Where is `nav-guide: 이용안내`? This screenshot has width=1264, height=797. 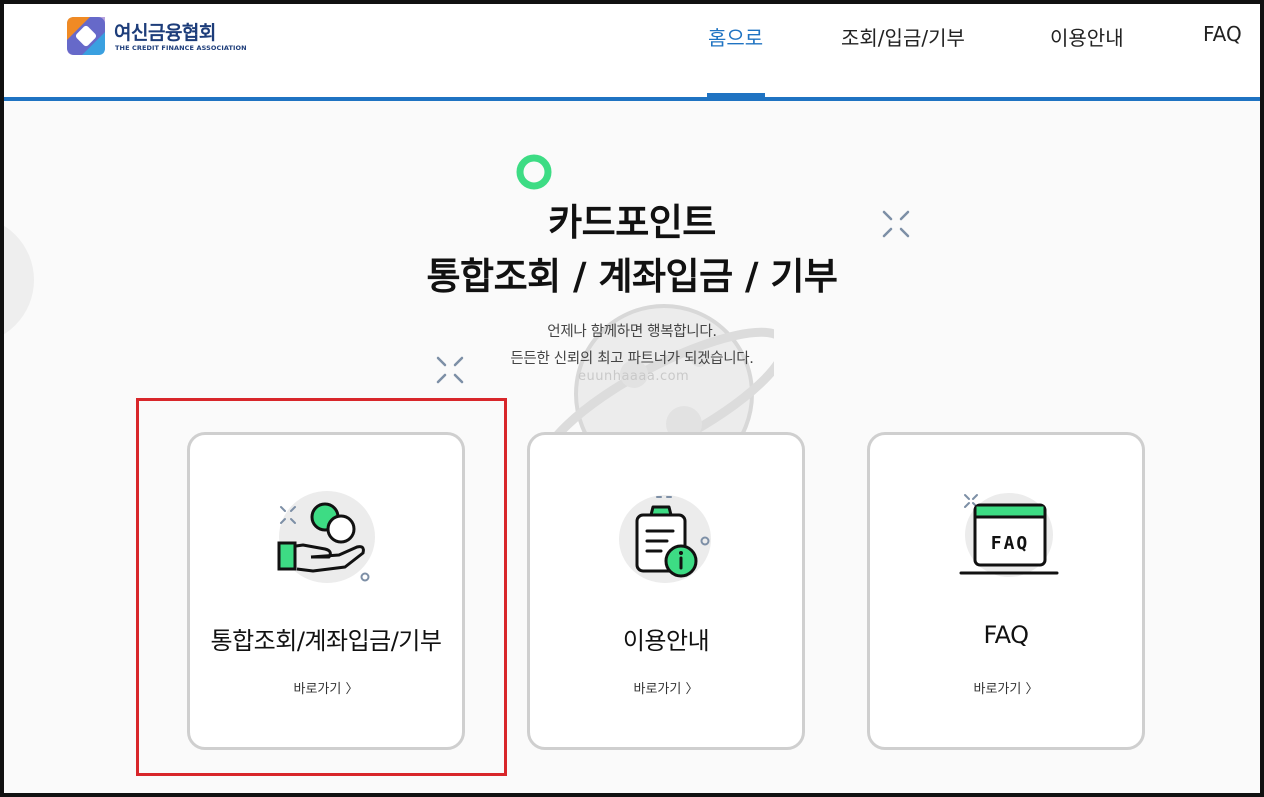 nav-guide: 이용안내 is located at coordinates (1087, 36).